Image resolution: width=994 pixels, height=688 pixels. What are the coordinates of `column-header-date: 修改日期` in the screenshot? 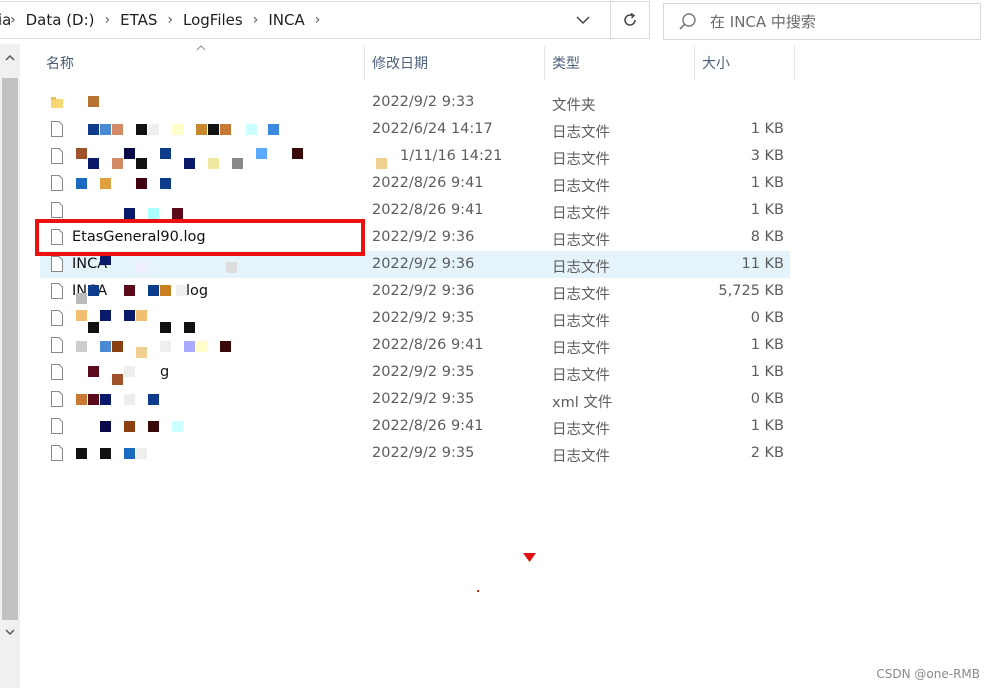 It's located at (458, 63).